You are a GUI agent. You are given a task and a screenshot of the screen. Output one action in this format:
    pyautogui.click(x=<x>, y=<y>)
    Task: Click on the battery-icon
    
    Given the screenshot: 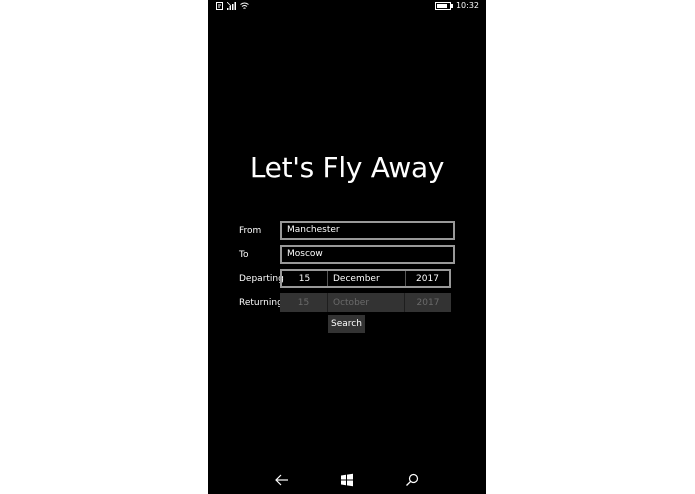 What is the action you would take?
    pyautogui.click(x=443, y=5)
    